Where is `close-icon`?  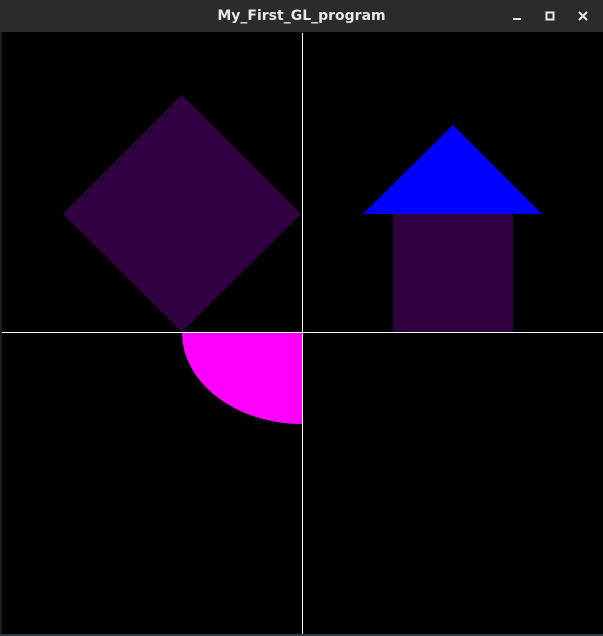
close-icon is located at coordinates (583, 16).